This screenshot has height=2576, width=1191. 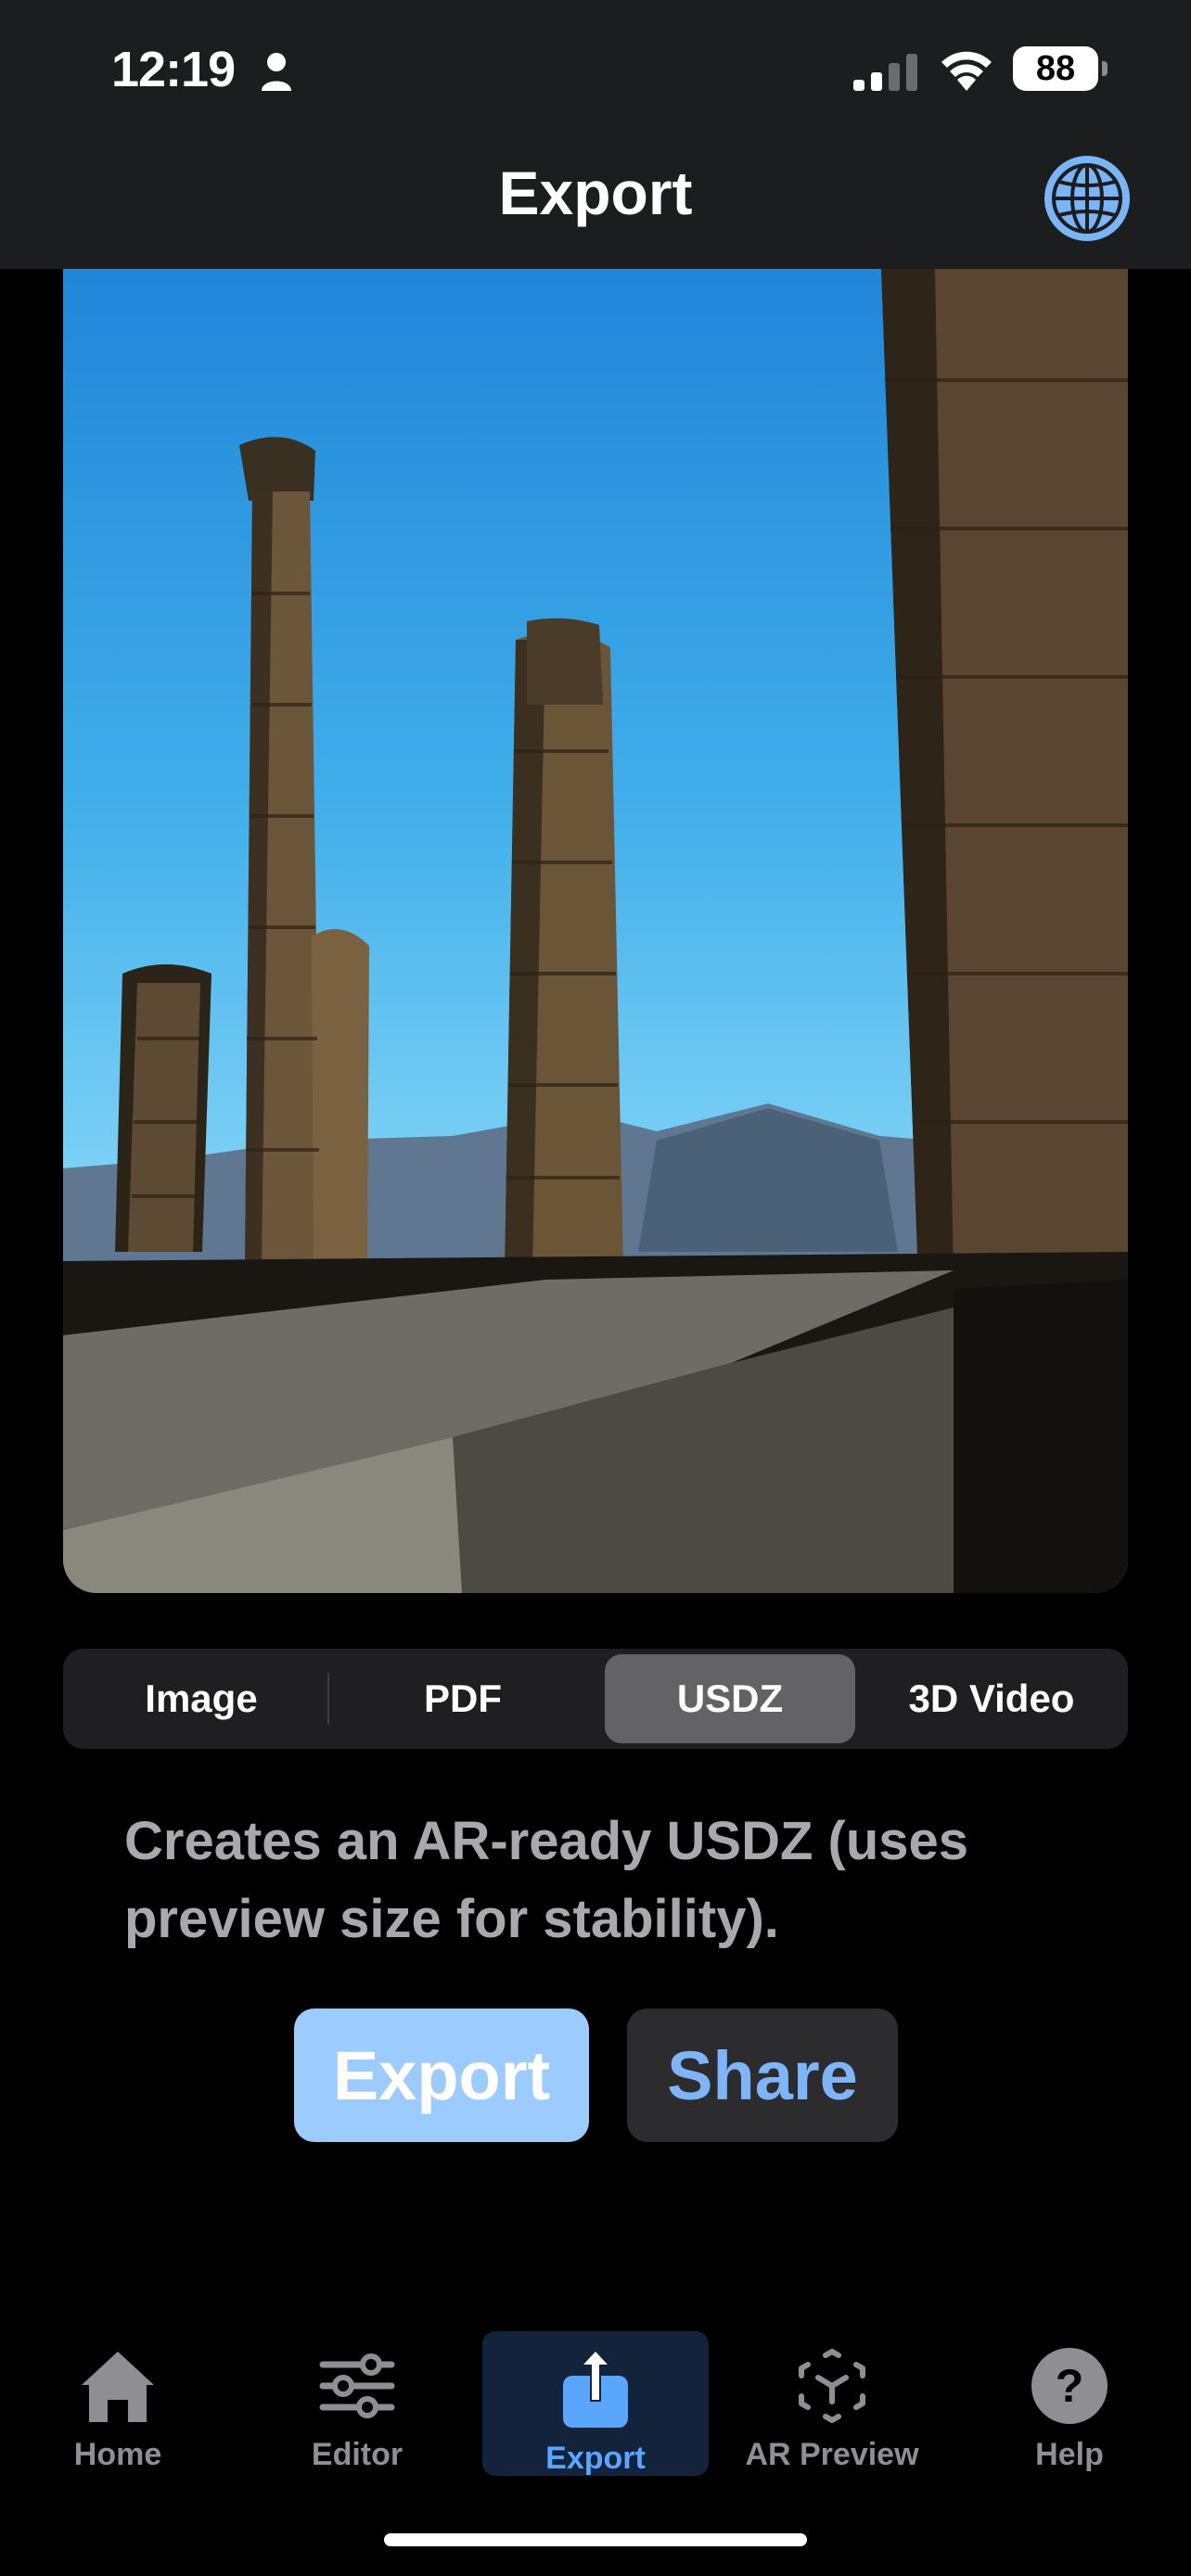 I want to click on tab-export-label: Export, so click(x=595, y=2459).